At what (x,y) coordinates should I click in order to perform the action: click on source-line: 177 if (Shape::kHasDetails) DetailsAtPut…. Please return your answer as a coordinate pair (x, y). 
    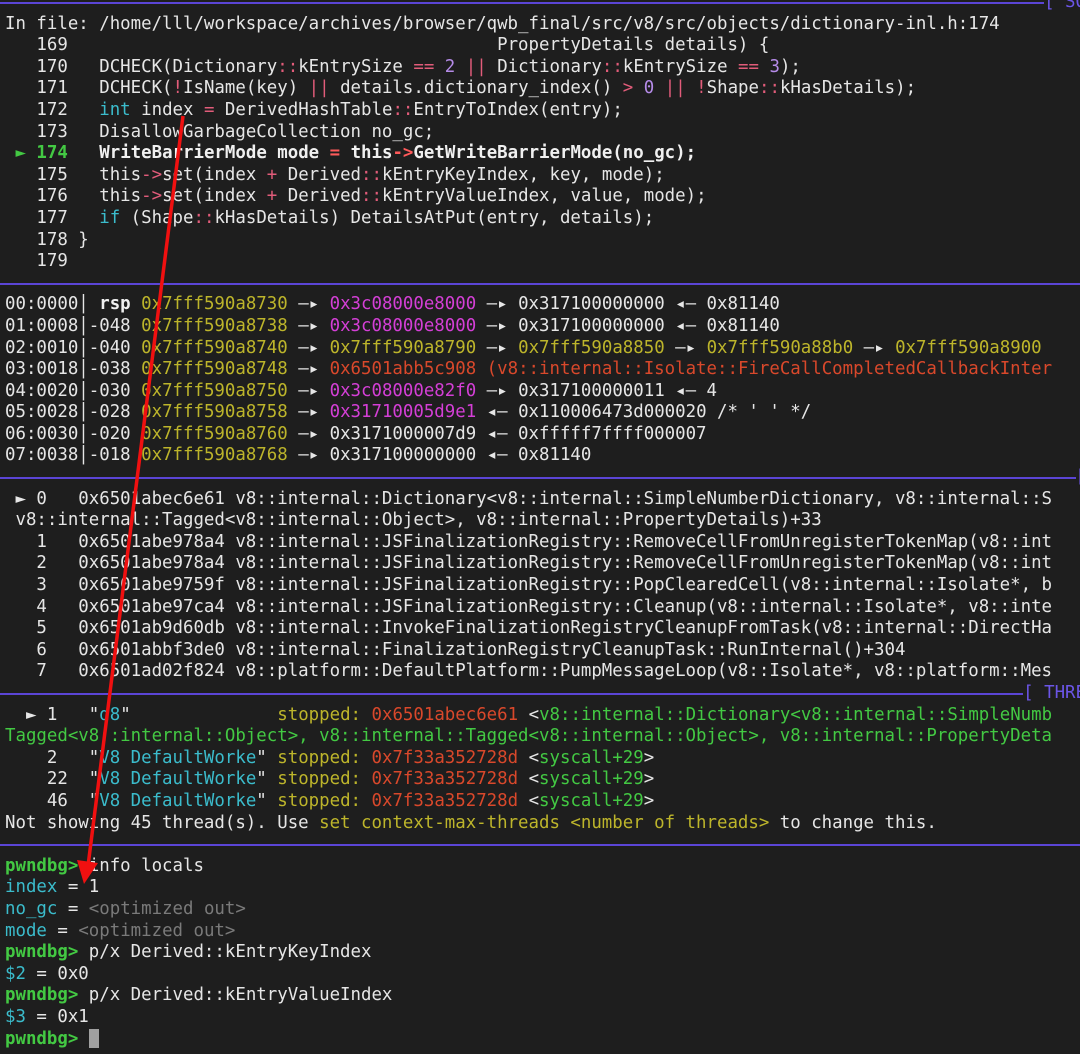
    Looking at the image, I should click on (542, 219).